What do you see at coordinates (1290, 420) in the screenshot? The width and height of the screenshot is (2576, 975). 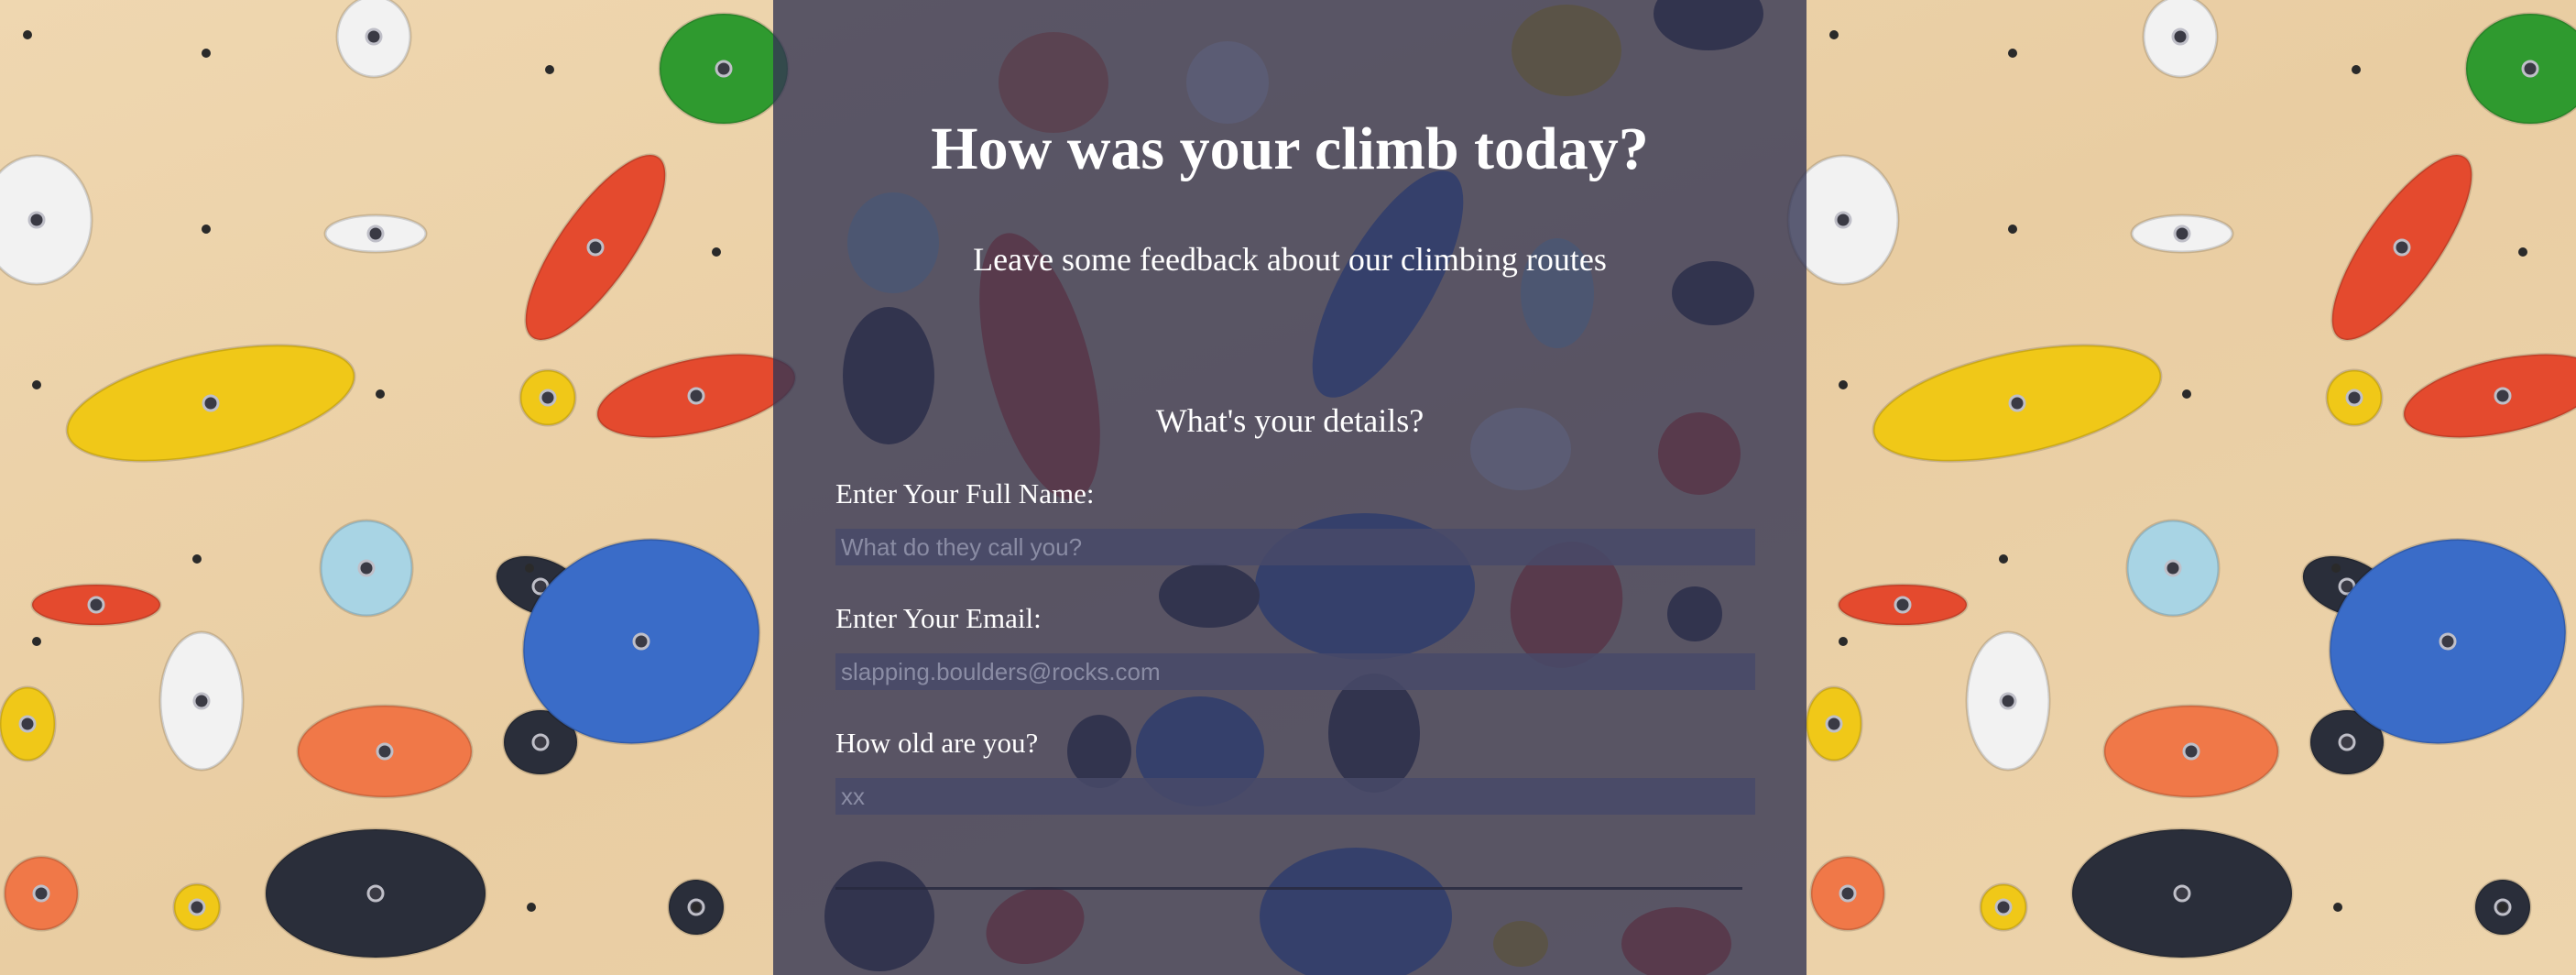 I see `details-heading: What's your details?` at bounding box center [1290, 420].